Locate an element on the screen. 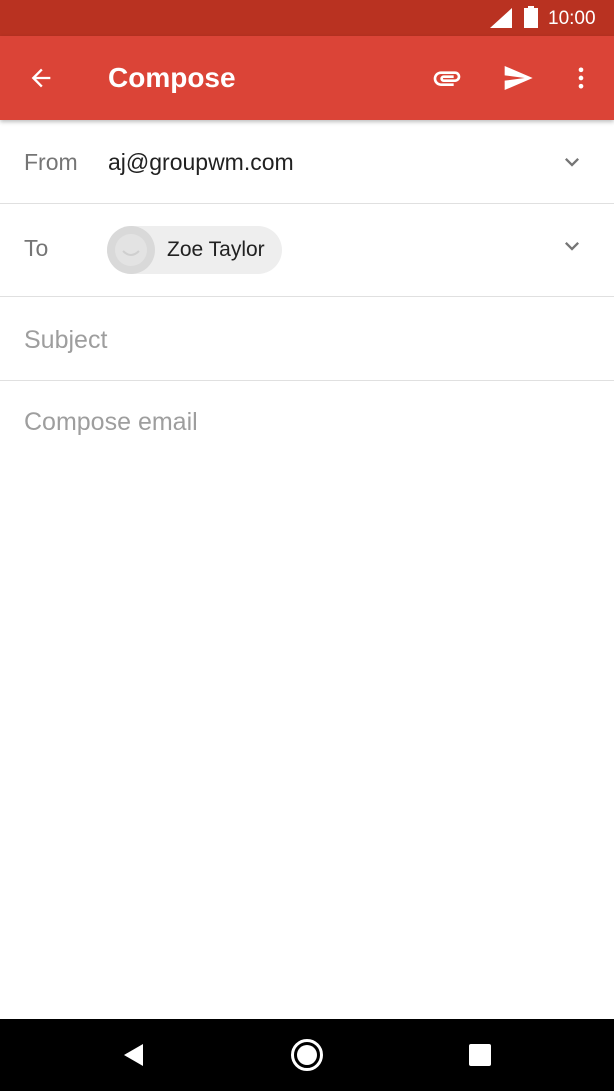 Image resolution: width=614 pixels, height=1091 pixels. from-account-value: aj@groupwm.com is located at coordinates (201, 162).